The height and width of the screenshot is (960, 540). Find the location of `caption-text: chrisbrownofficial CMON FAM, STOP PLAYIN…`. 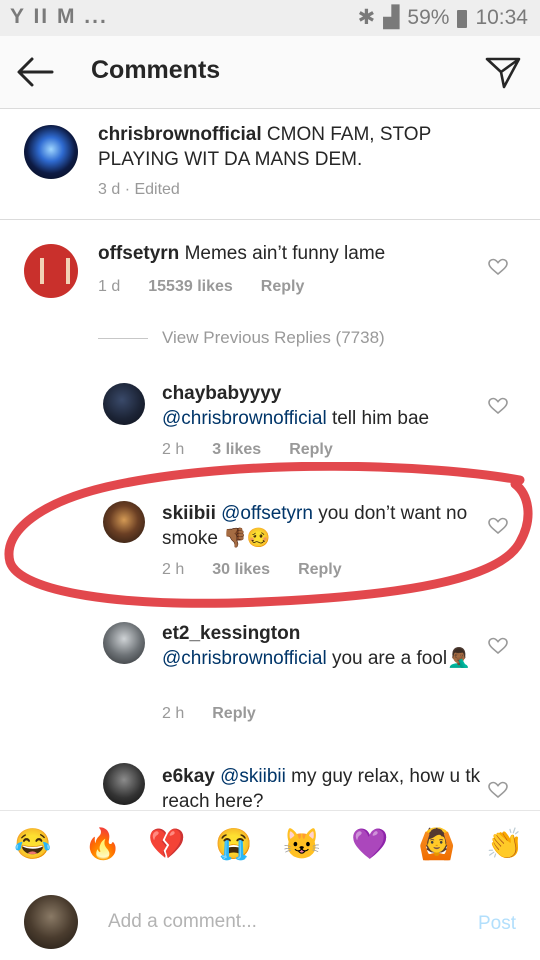

caption-text: chrisbrownofficial CMON FAM, STOP PLAYIN… is located at coordinates (298, 147).